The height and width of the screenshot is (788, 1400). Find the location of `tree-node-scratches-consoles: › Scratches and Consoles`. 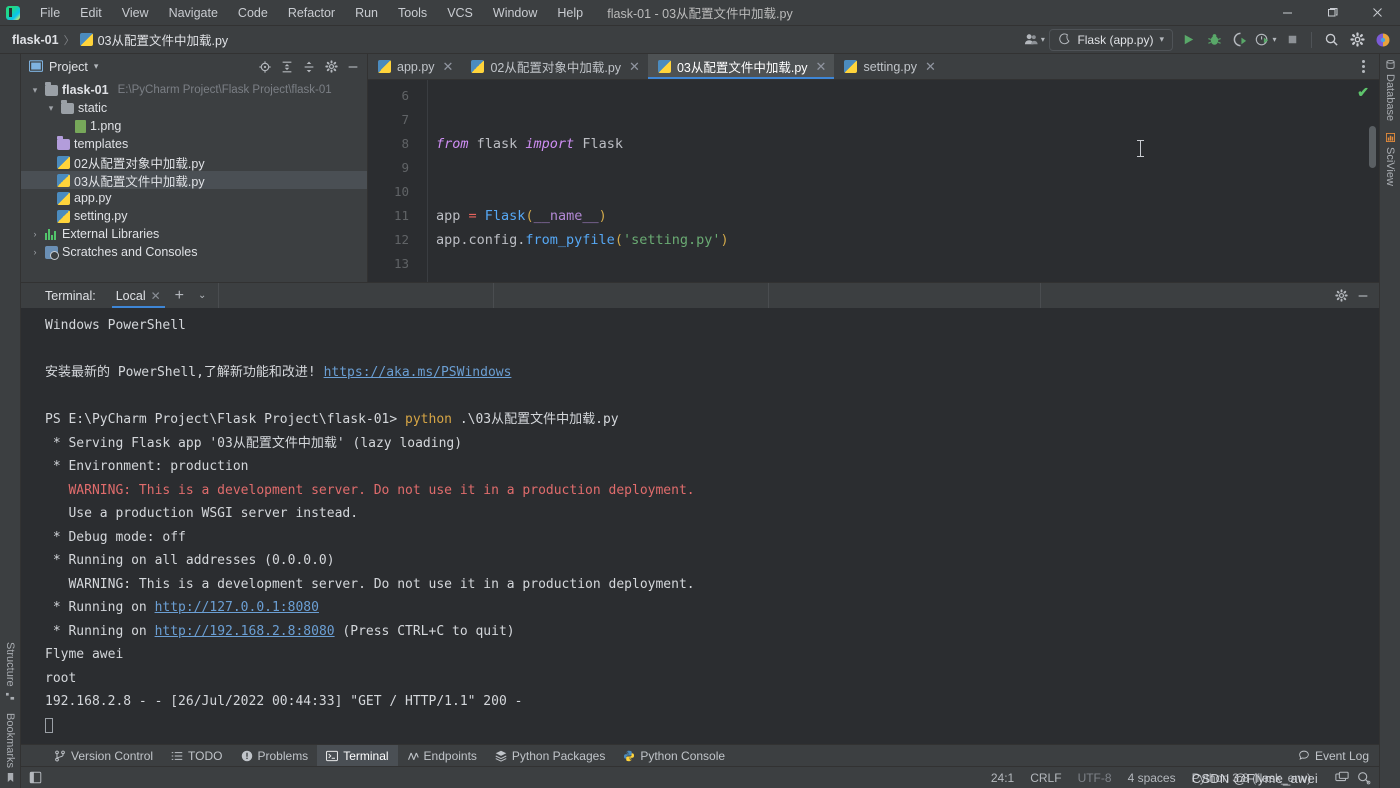

tree-node-scratches-consoles: › Scratches and Consoles is located at coordinates (194, 252).